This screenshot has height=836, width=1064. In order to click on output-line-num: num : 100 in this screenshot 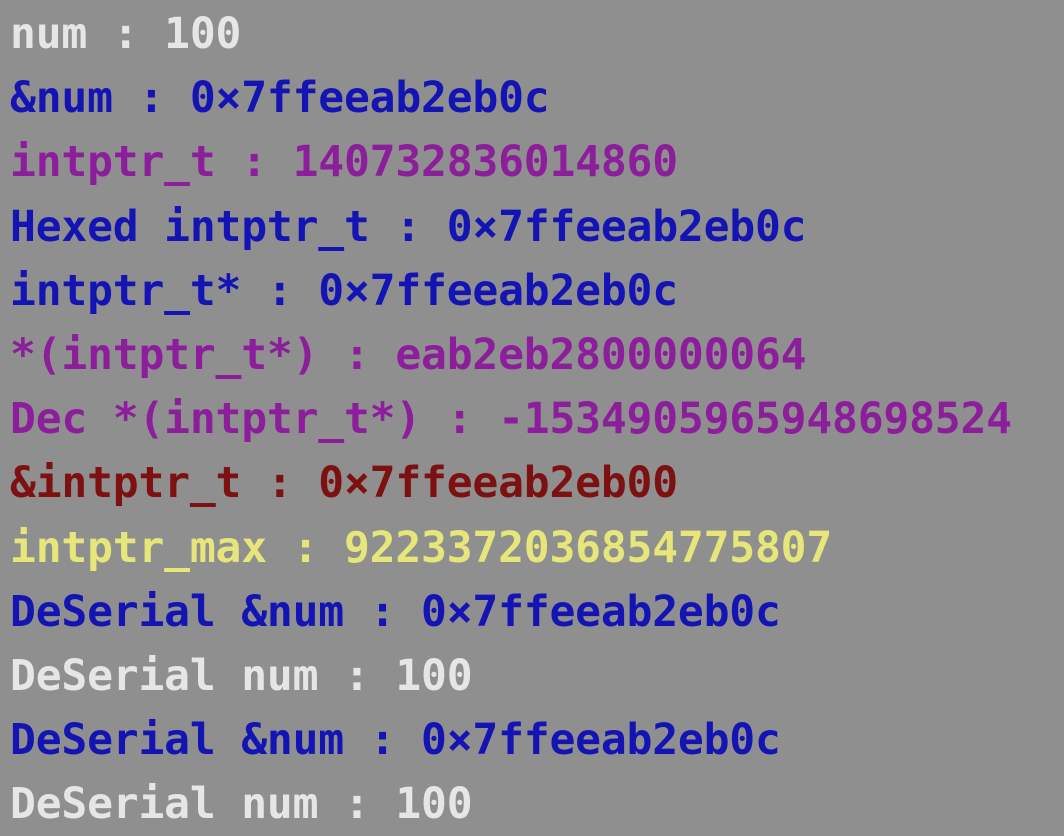, I will do `click(126, 34)`.